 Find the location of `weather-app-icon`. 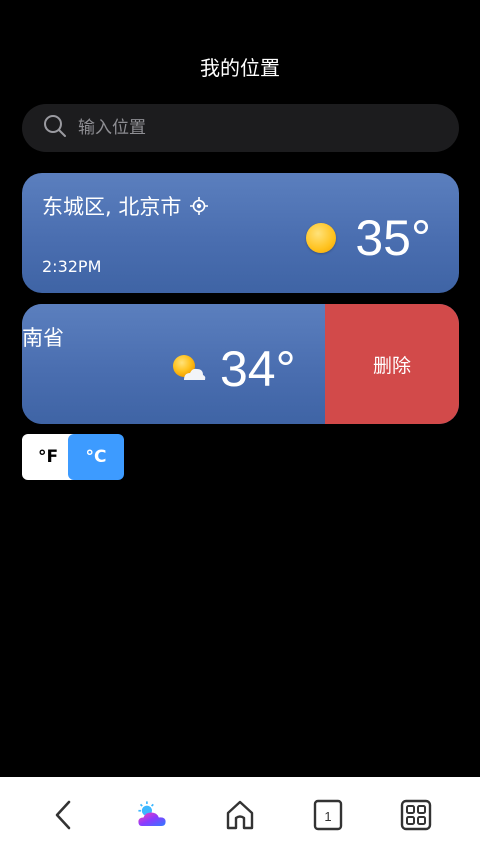

weather-app-icon is located at coordinates (152, 814).